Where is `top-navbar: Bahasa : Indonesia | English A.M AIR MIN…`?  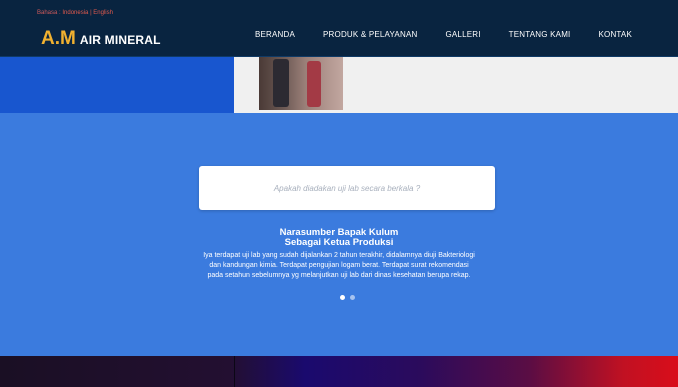 top-navbar: Bahasa : Indonesia | English A.M AIR MIN… is located at coordinates (339, 29).